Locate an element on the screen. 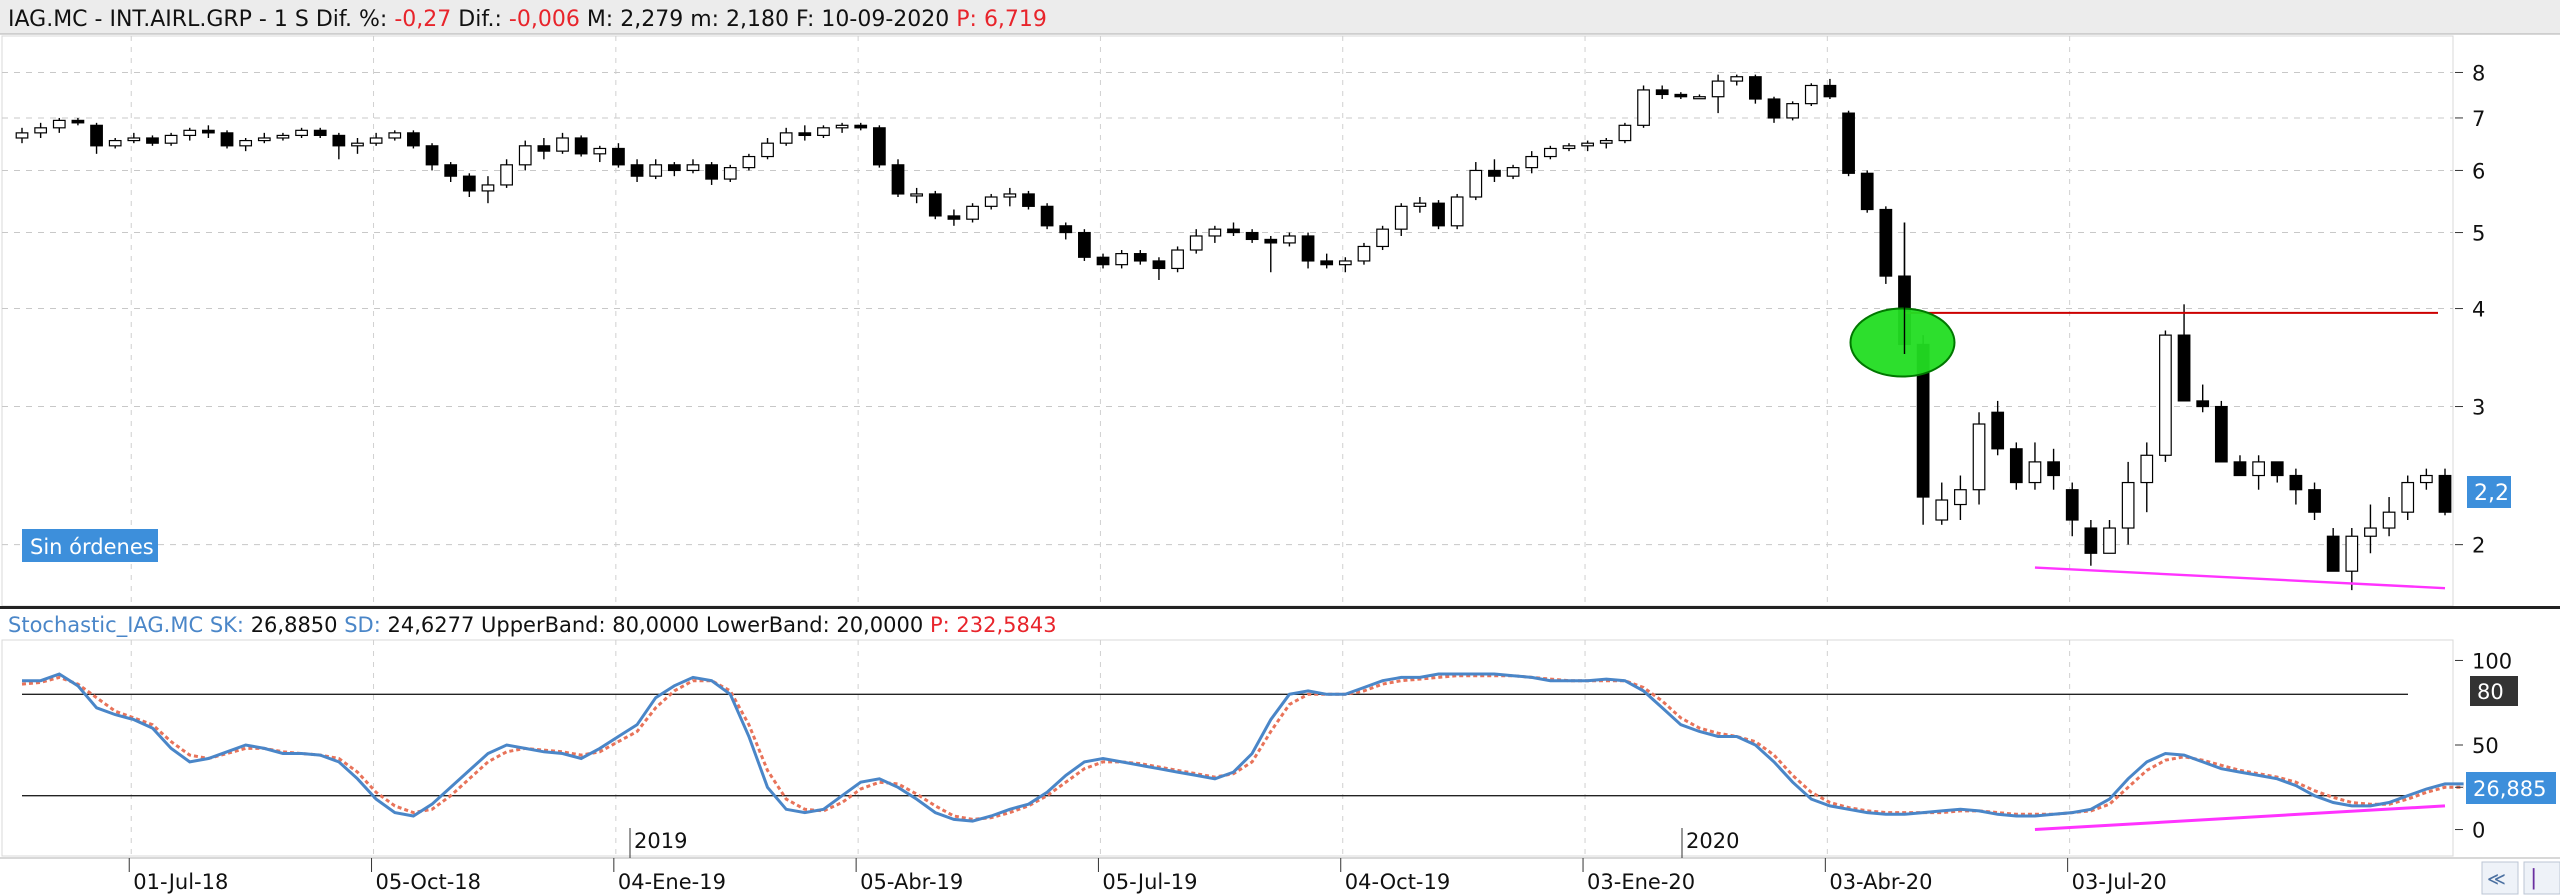  year-label: 2020 is located at coordinates (1712, 841).